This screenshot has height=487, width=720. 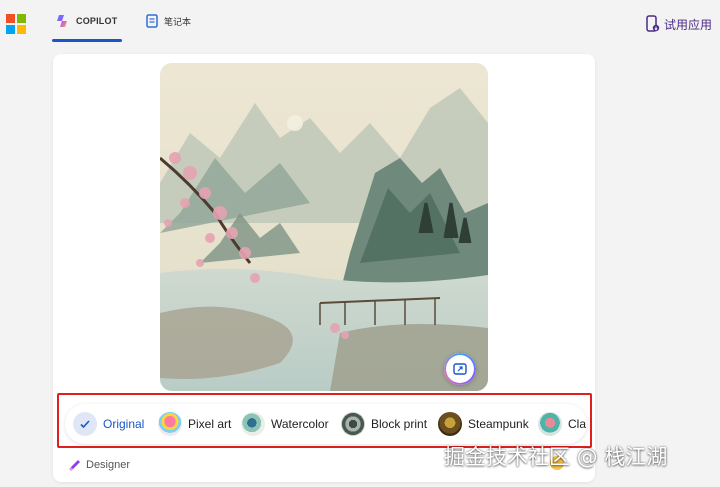 I want to click on watermark: 掘金技术社区 @ 栈江湖, so click(x=556, y=457).